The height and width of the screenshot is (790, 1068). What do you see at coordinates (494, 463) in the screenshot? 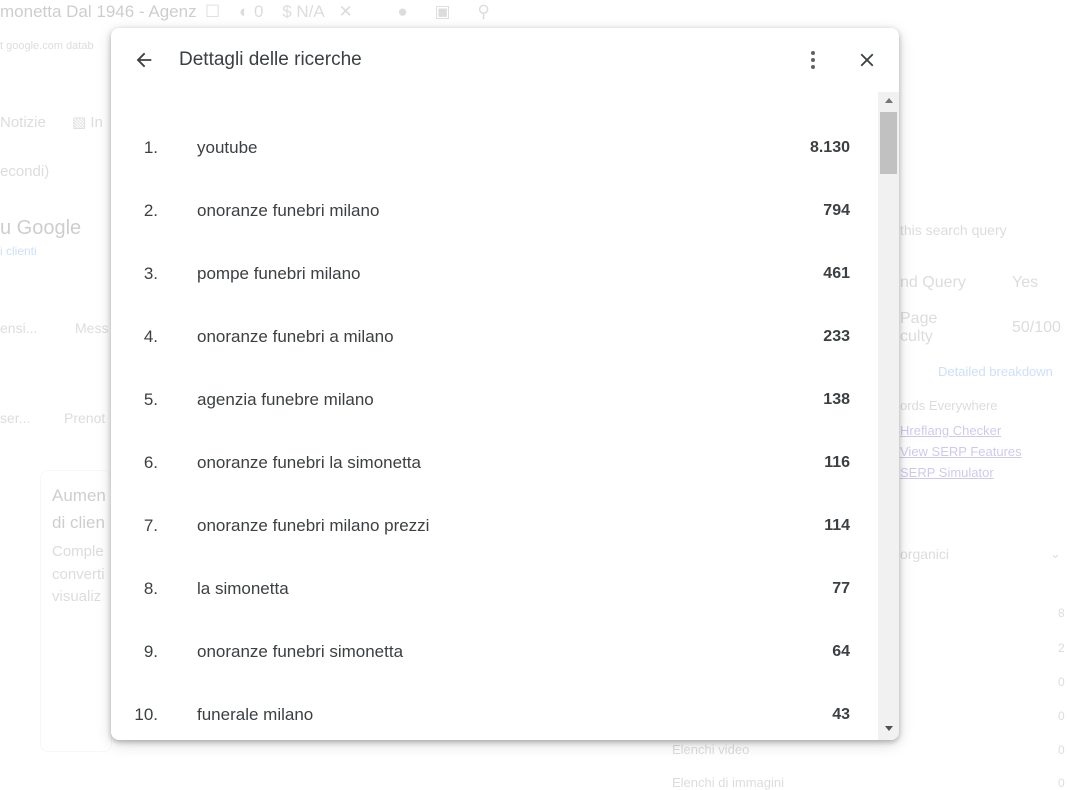
I see `list-item: 6. onoranze funebri la simonetta 116` at bounding box center [494, 463].